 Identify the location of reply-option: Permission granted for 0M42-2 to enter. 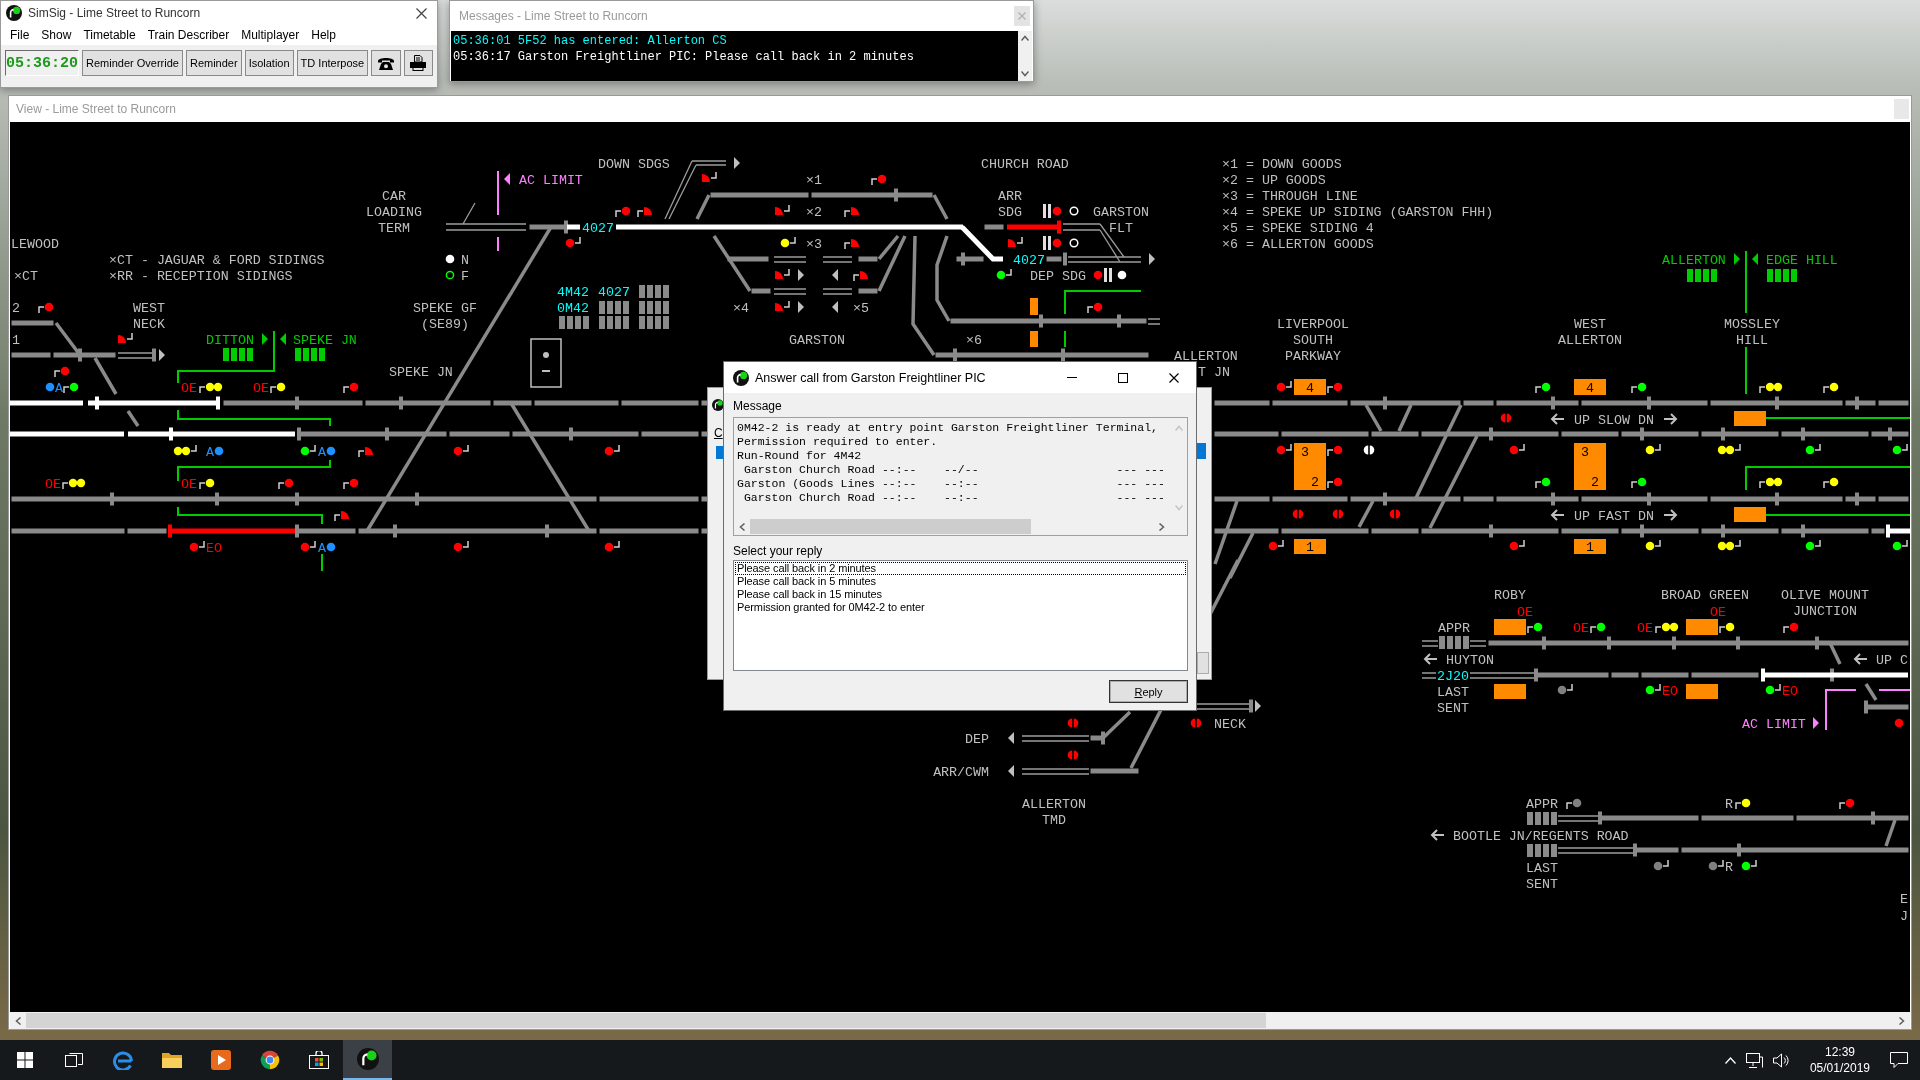
(960, 607).